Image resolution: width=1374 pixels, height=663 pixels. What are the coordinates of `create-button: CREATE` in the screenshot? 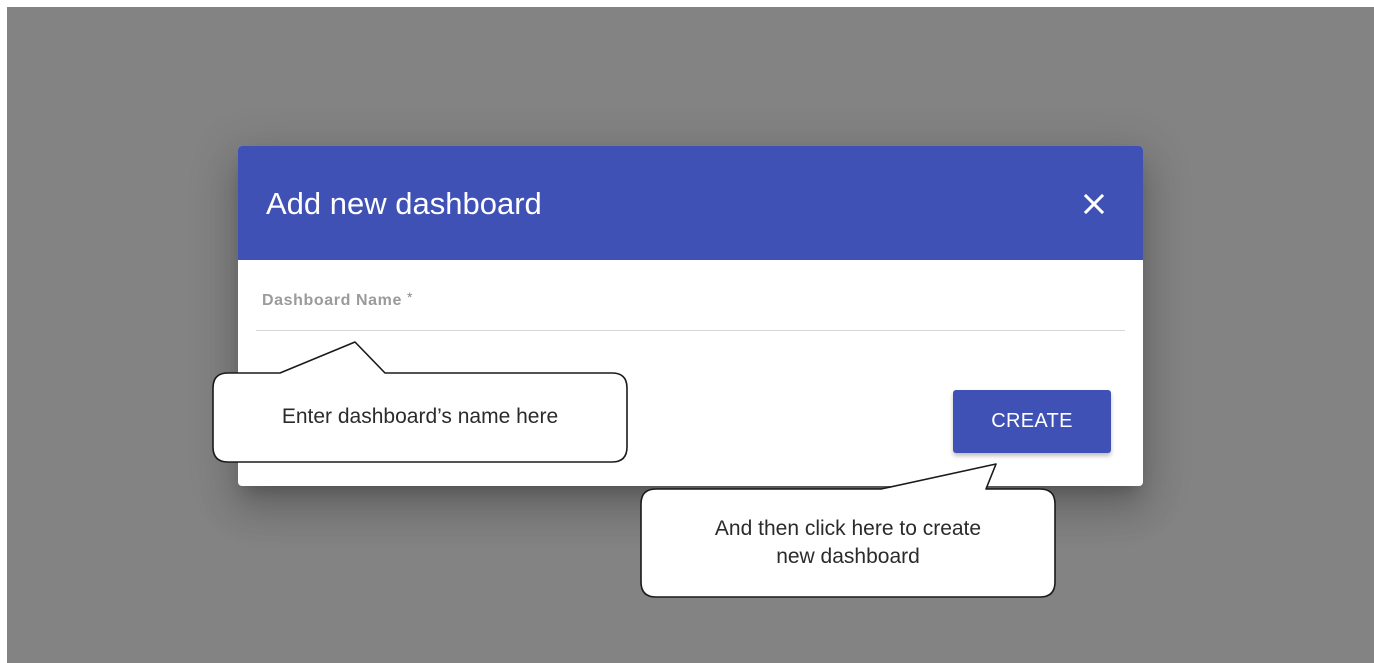 It's located at (1032, 421).